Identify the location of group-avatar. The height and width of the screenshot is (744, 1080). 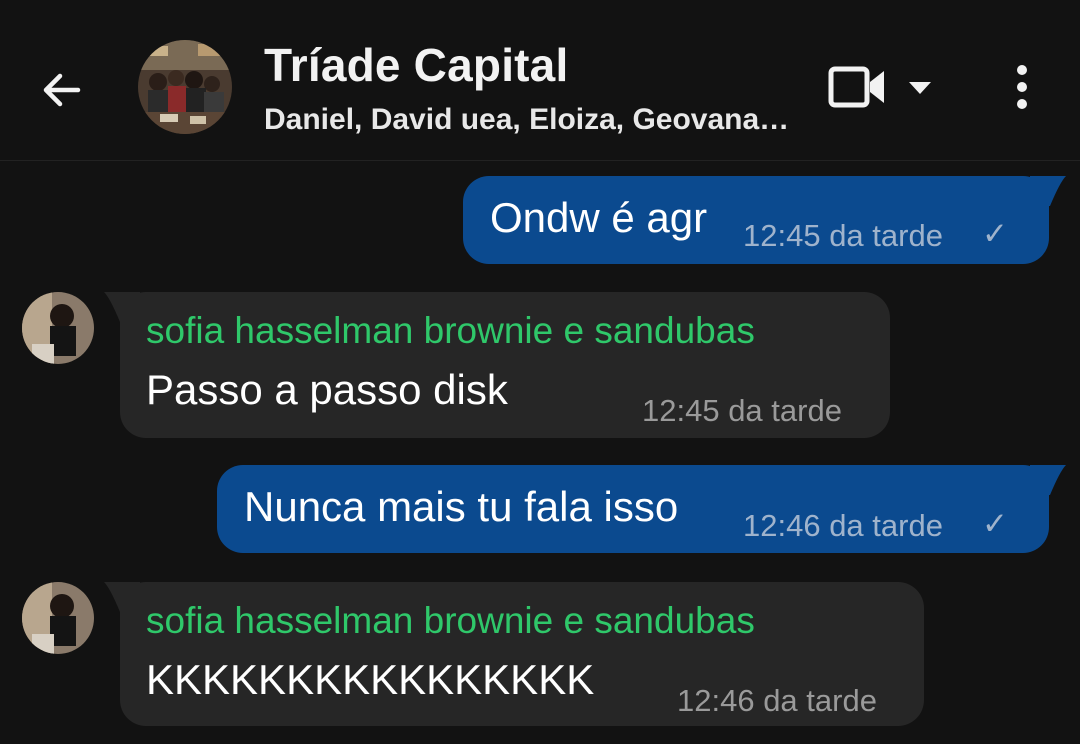
(185, 87).